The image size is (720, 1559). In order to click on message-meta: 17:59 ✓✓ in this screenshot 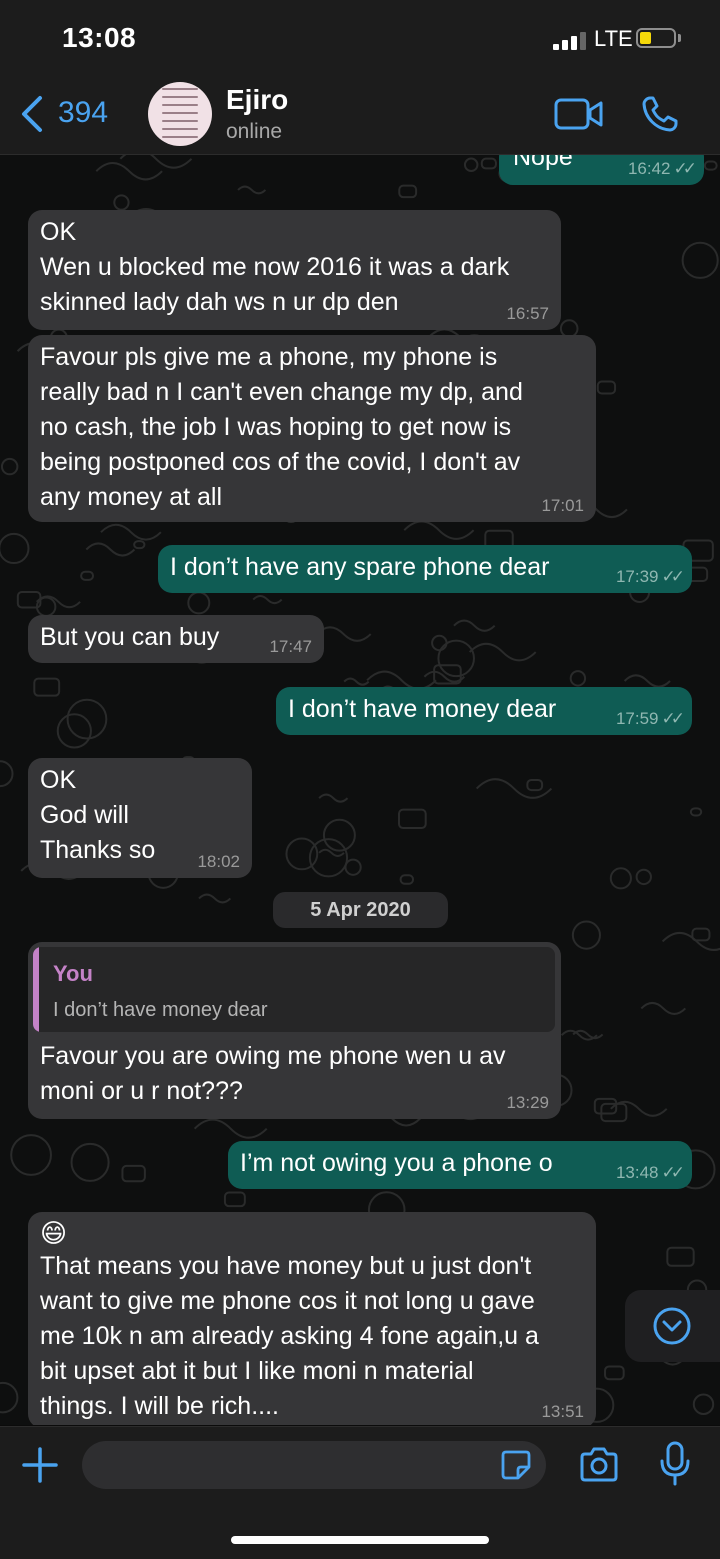, I will do `click(650, 719)`.